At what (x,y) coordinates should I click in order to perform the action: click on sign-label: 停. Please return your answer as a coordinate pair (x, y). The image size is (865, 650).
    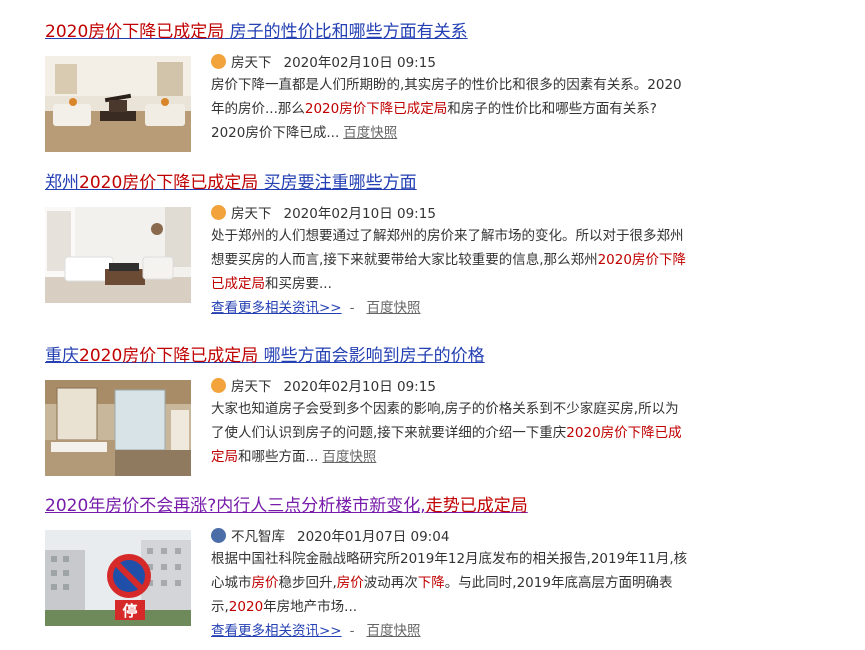
    Looking at the image, I should click on (129, 611).